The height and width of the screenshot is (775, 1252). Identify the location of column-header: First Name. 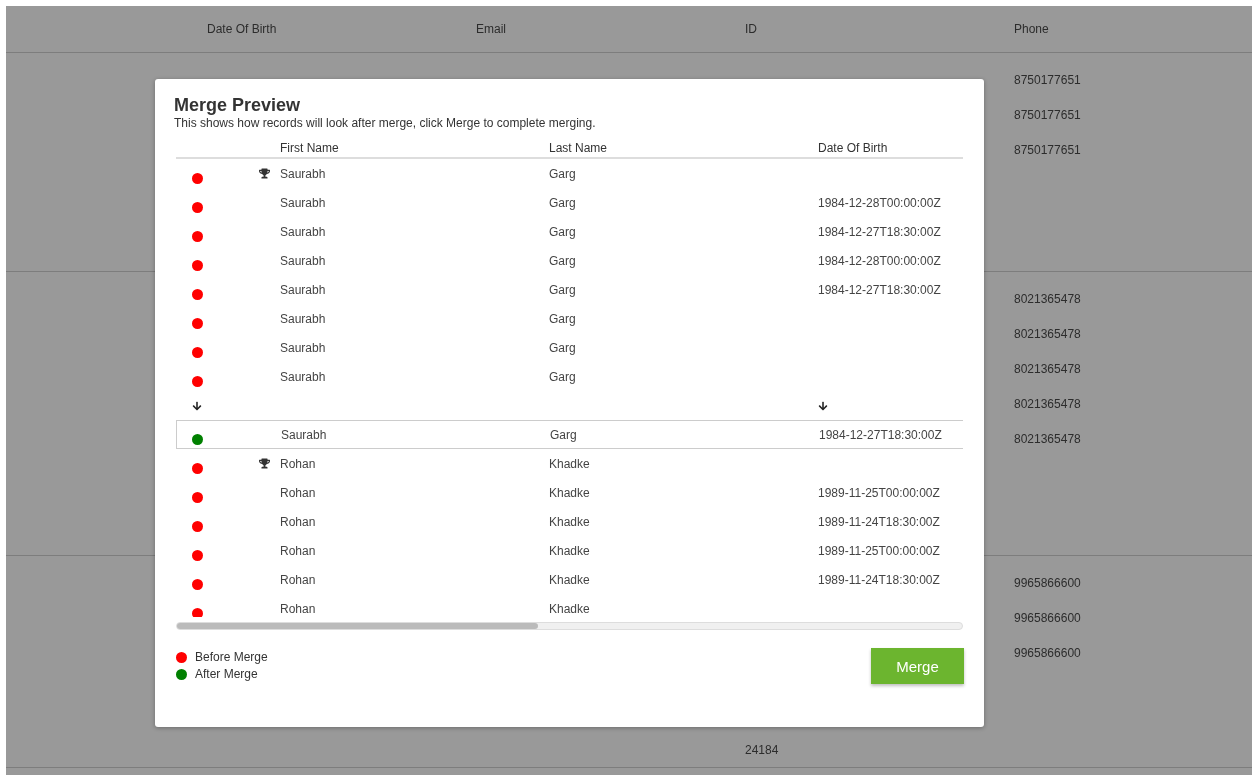
(310, 148).